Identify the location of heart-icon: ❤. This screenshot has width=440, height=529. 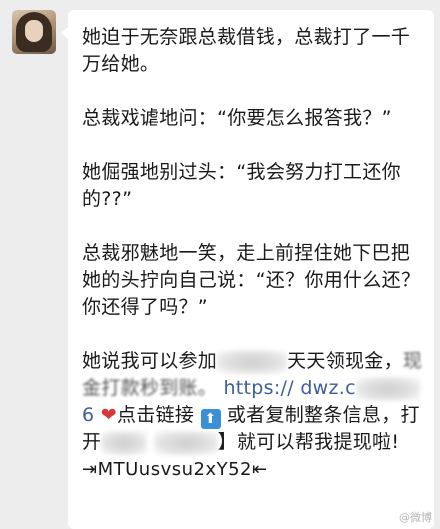
(108, 415).